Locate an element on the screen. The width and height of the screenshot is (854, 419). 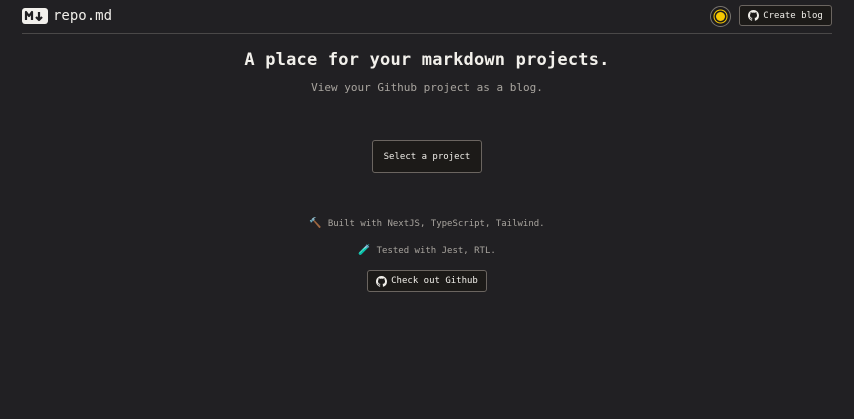
page-subtitle: View your Github project as a blog. is located at coordinates (427, 87).